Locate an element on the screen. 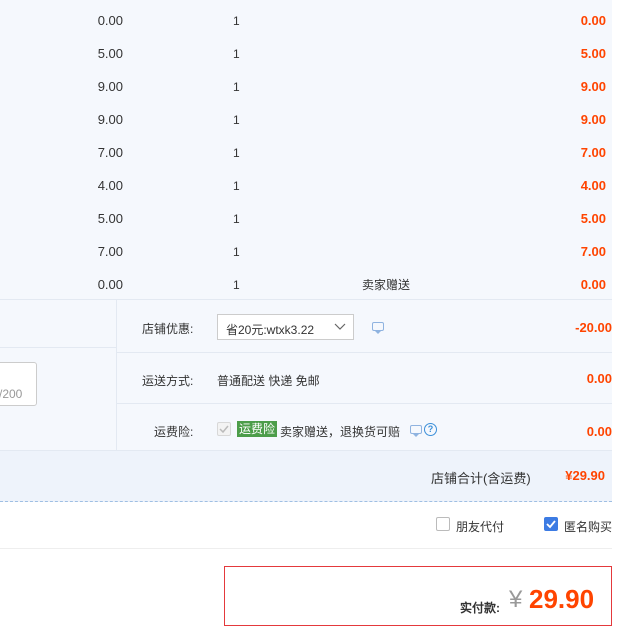 This screenshot has width=619, height=626. message-counter: /200 is located at coordinates (11, 394).